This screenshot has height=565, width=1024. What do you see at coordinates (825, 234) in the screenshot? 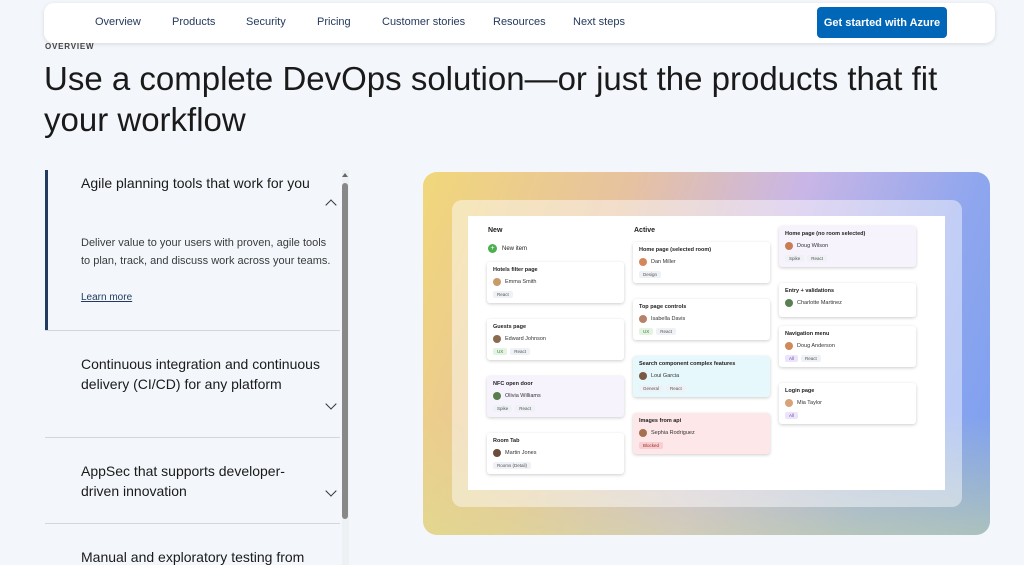
I see `card-title: Home page (no room selected)` at bounding box center [825, 234].